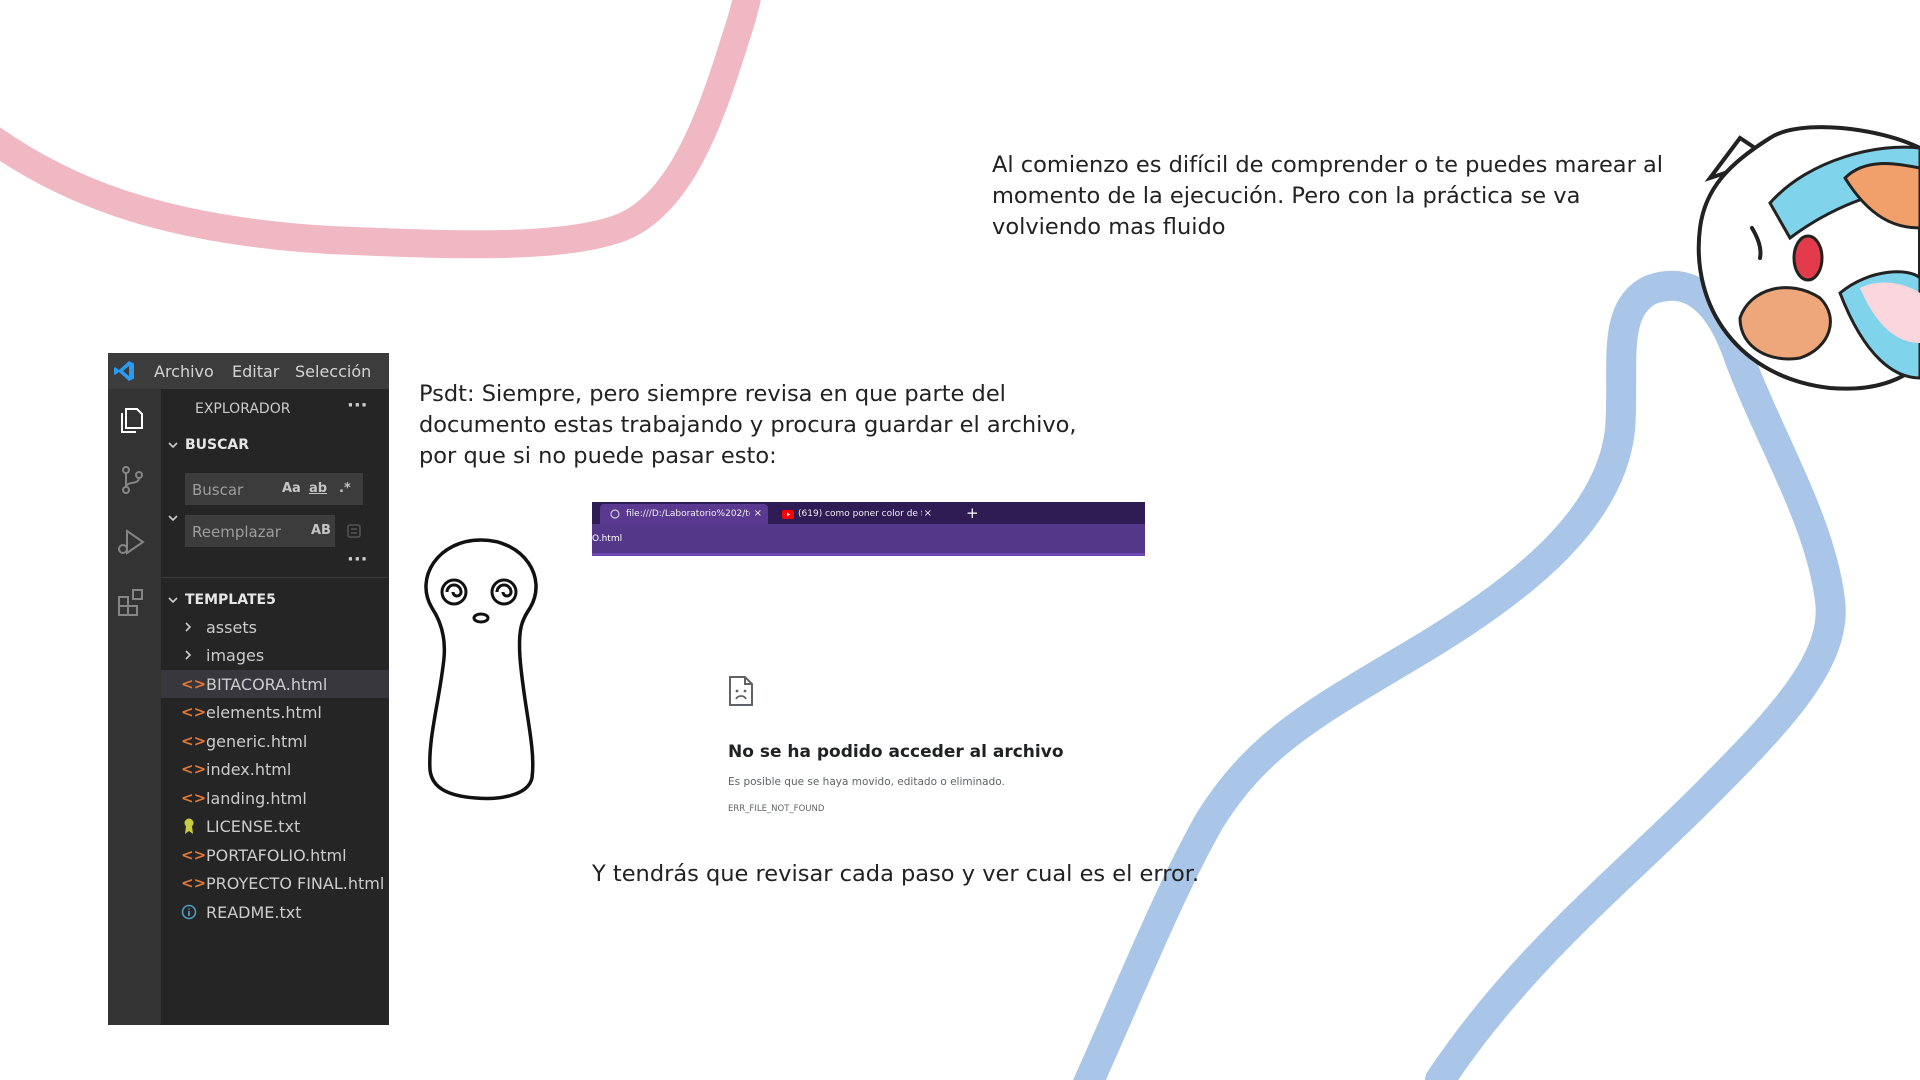  What do you see at coordinates (132, 420) in the screenshot?
I see `files-explorer-icon` at bounding box center [132, 420].